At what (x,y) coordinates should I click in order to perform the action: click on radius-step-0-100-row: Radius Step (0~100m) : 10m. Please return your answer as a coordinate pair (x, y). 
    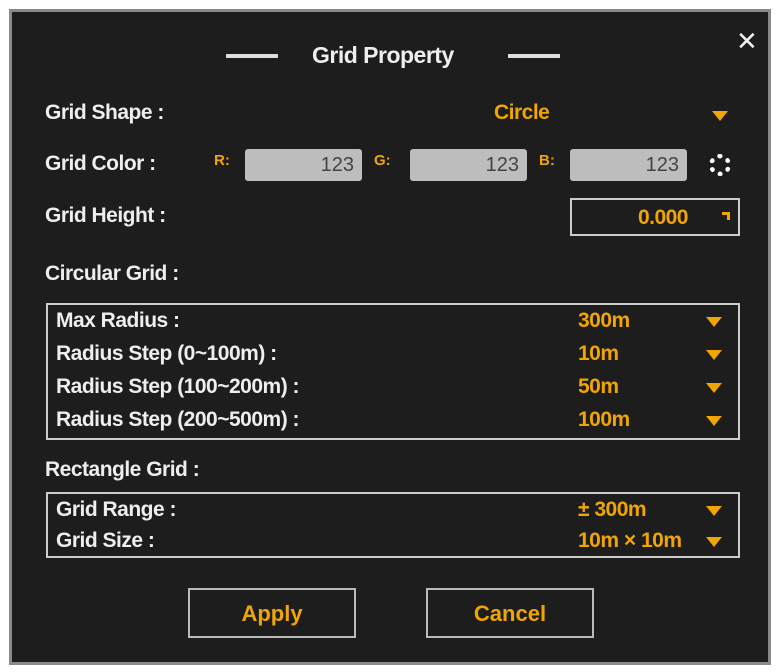
    Looking at the image, I should click on (393, 355).